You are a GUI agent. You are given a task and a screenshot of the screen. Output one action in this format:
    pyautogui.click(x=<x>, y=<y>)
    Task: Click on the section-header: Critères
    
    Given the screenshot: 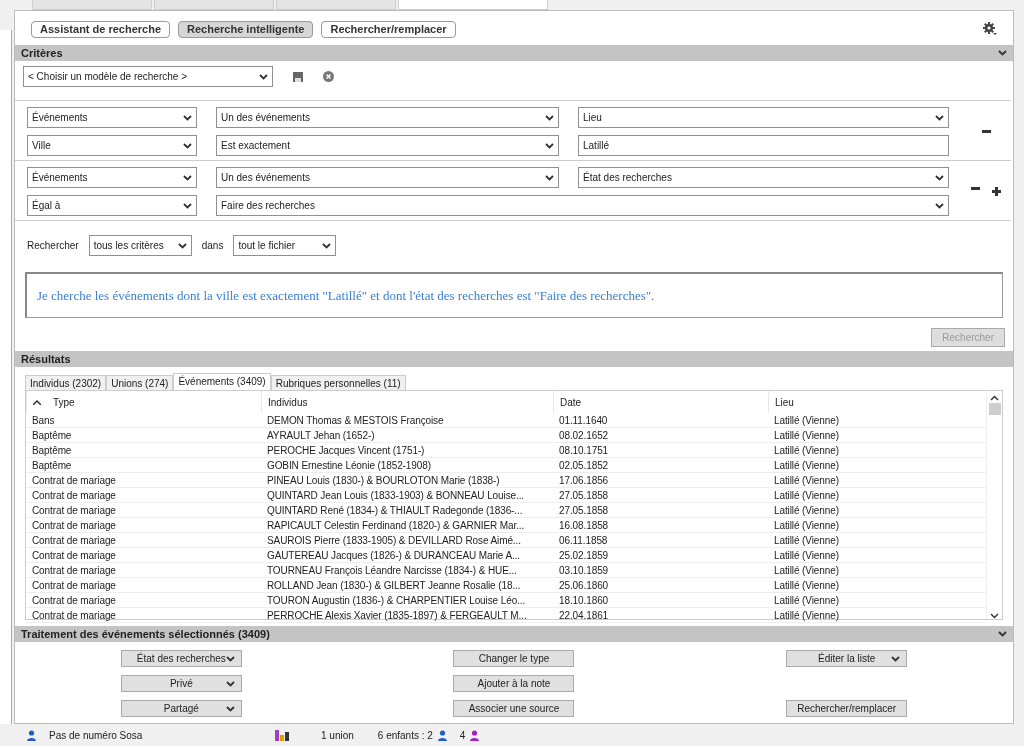 What is the action you would take?
    pyautogui.click(x=514, y=53)
    